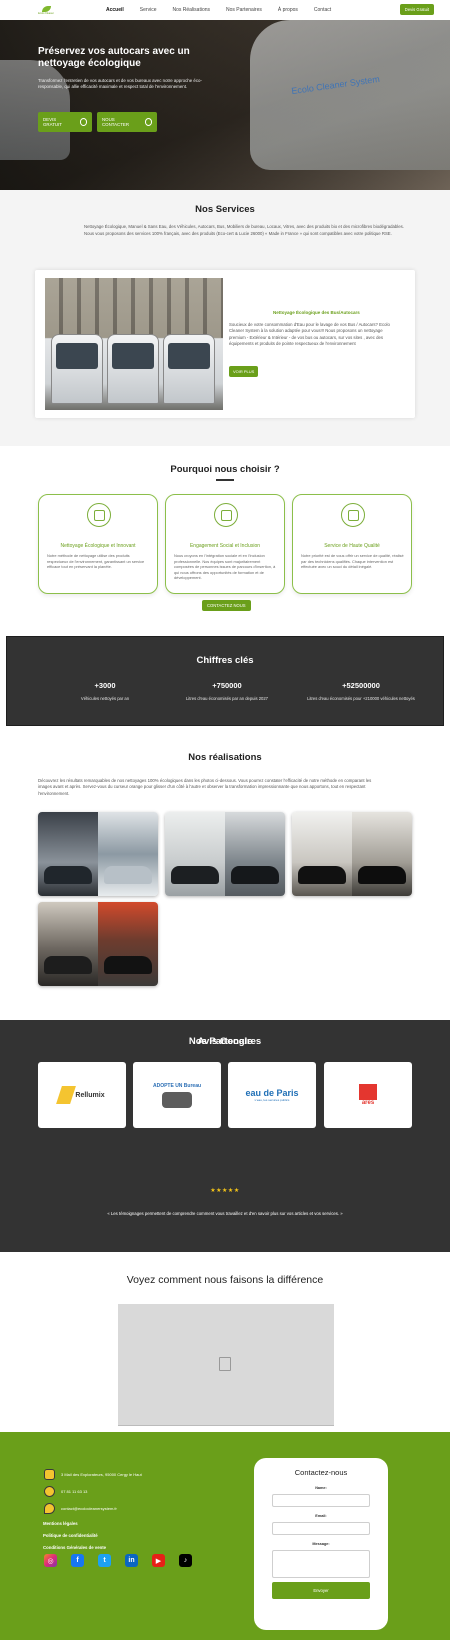 This screenshot has width=450, height=1640. What do you see at coordinates (321, 1590) in the screenshot?
I see `send-button: Envoyer` at bounding box center [321, 1590].